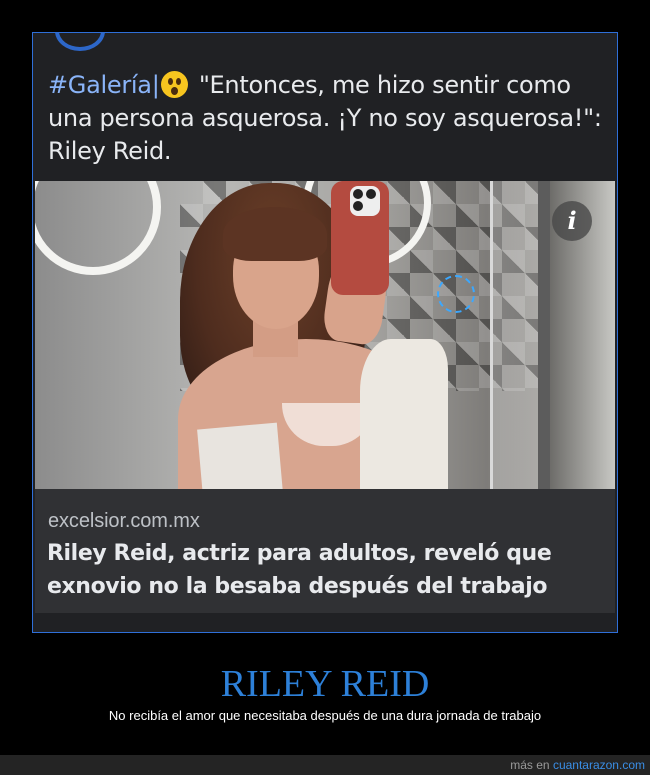  What do you see at coordinates (104, 85) in the screenshot?
I see `gallery-hashtag: #Galería|` at bounding box center [104, 85].